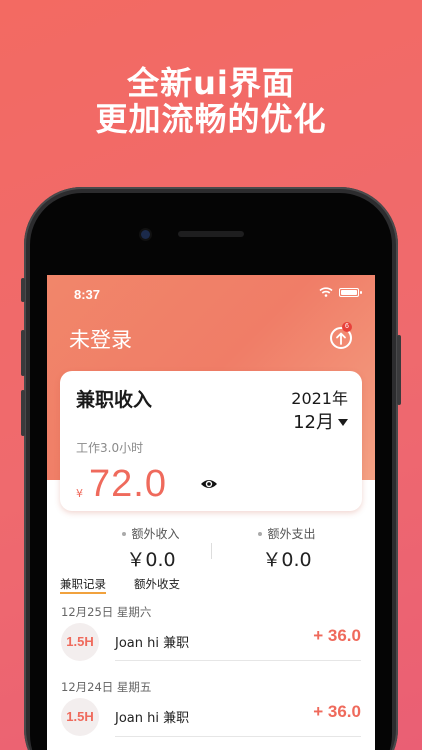  I want to click on extra-income-value: ￥0.0, so click(151, 560).